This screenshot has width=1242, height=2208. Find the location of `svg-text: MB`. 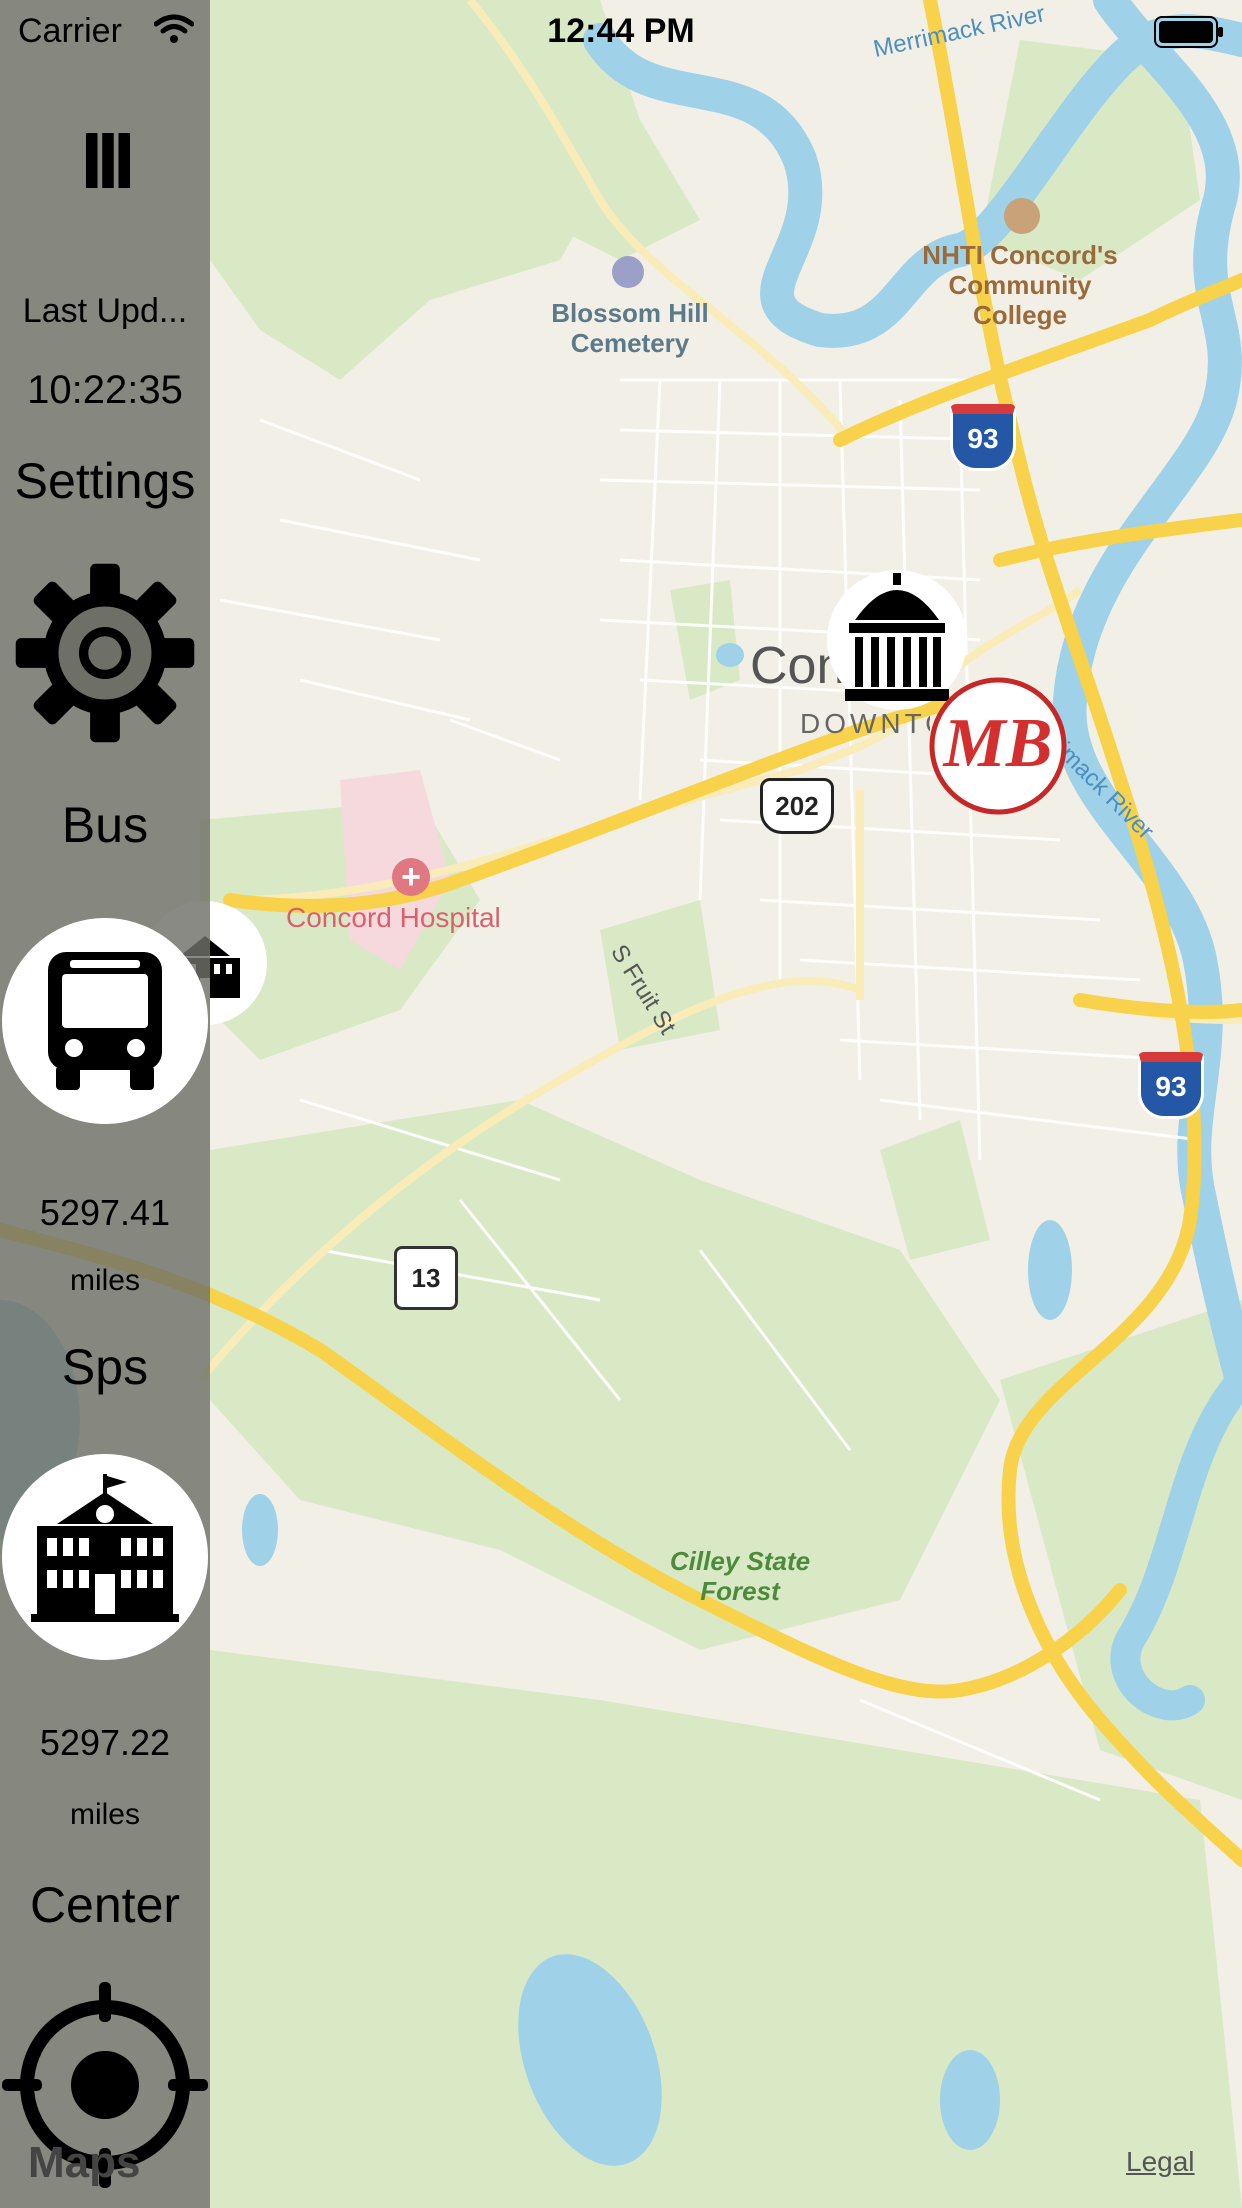

svg-text: MB is located at coordinates (998, 743).